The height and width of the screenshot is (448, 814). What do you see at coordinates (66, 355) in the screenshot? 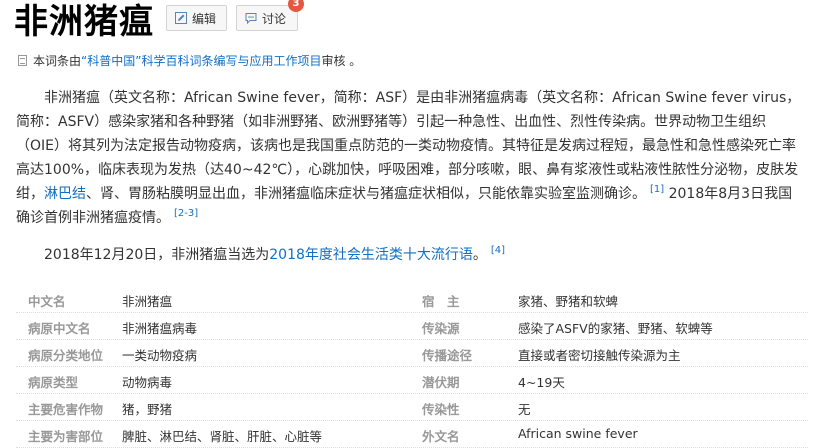
I see `info-key: 病原分类地位` at bounding box center [66, 355].